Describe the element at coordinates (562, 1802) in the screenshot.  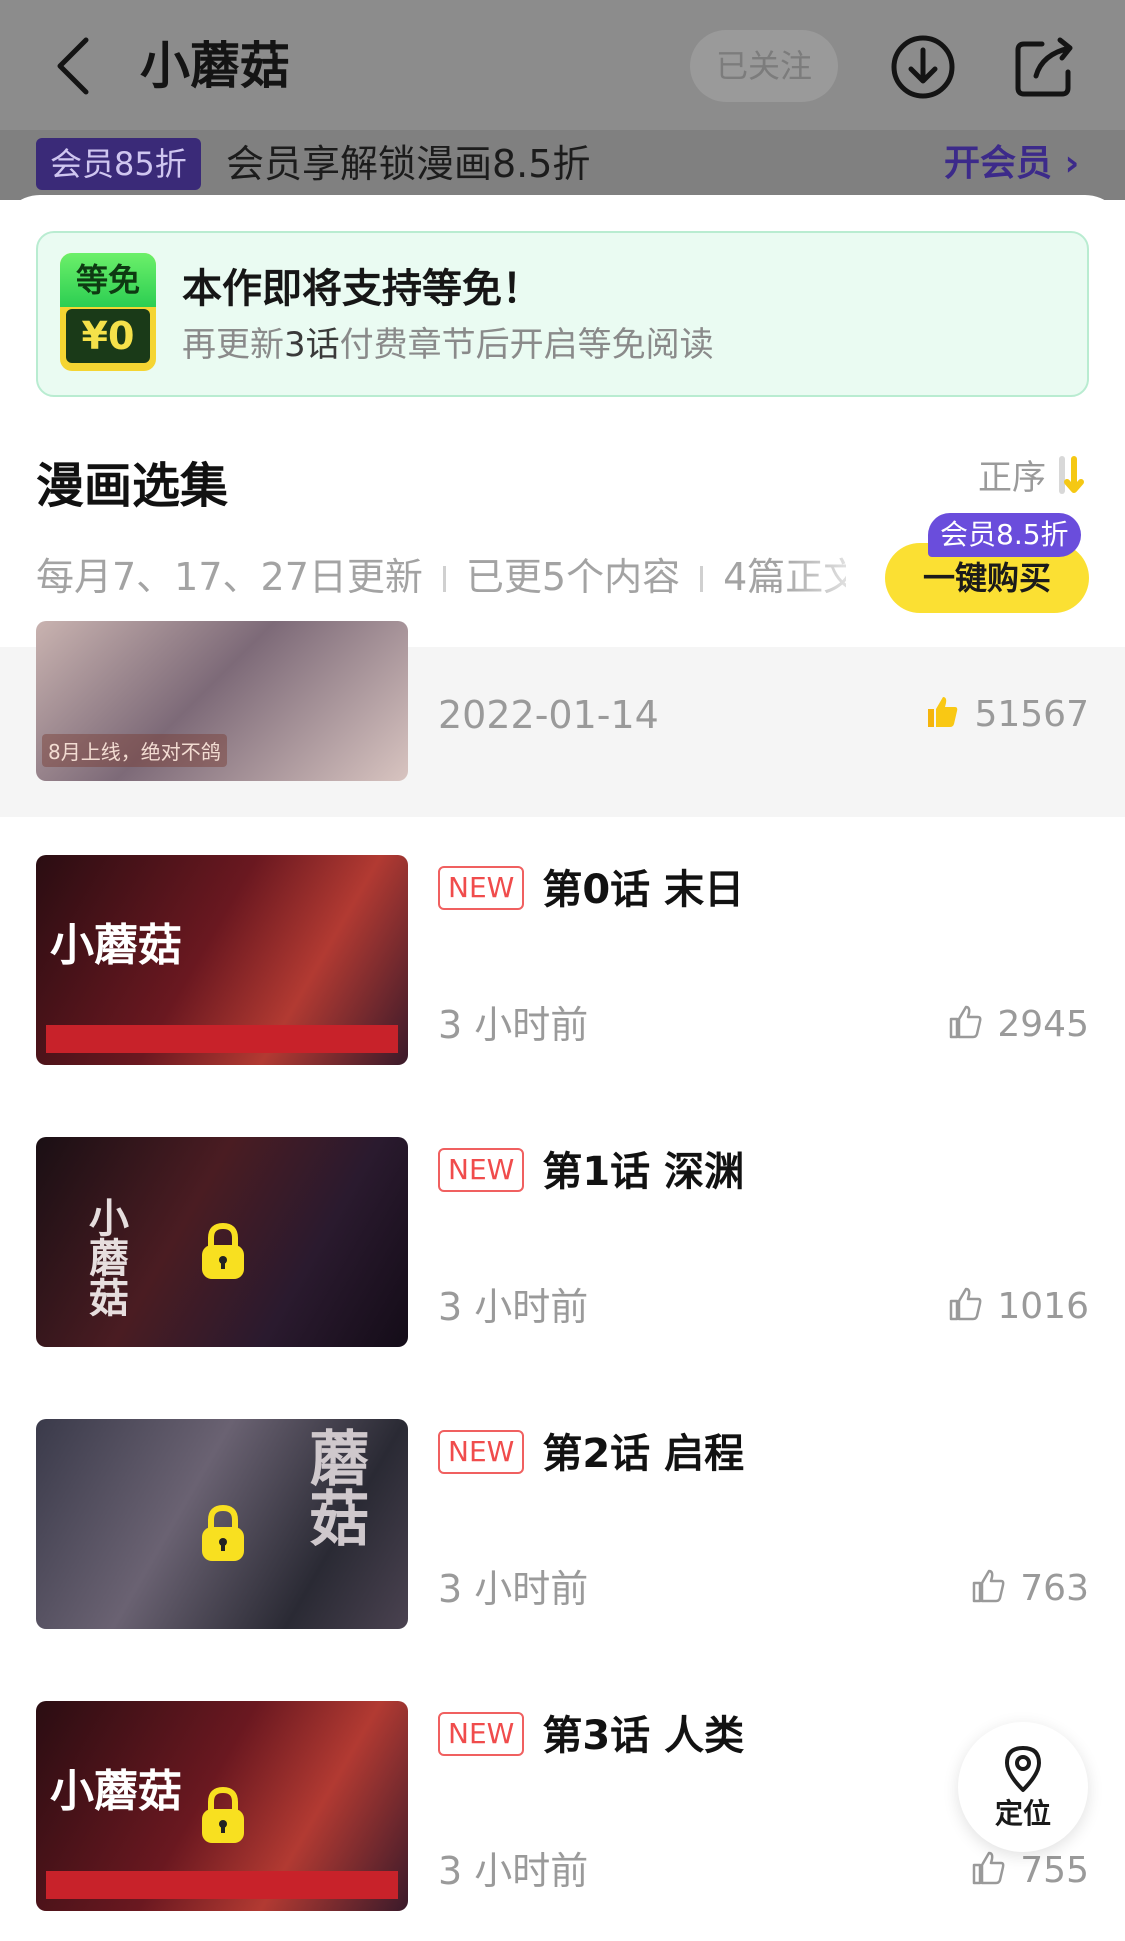
I see `list-item: 小蘑菇 NEW 第3话 人类 3 小时前 755` at that location.